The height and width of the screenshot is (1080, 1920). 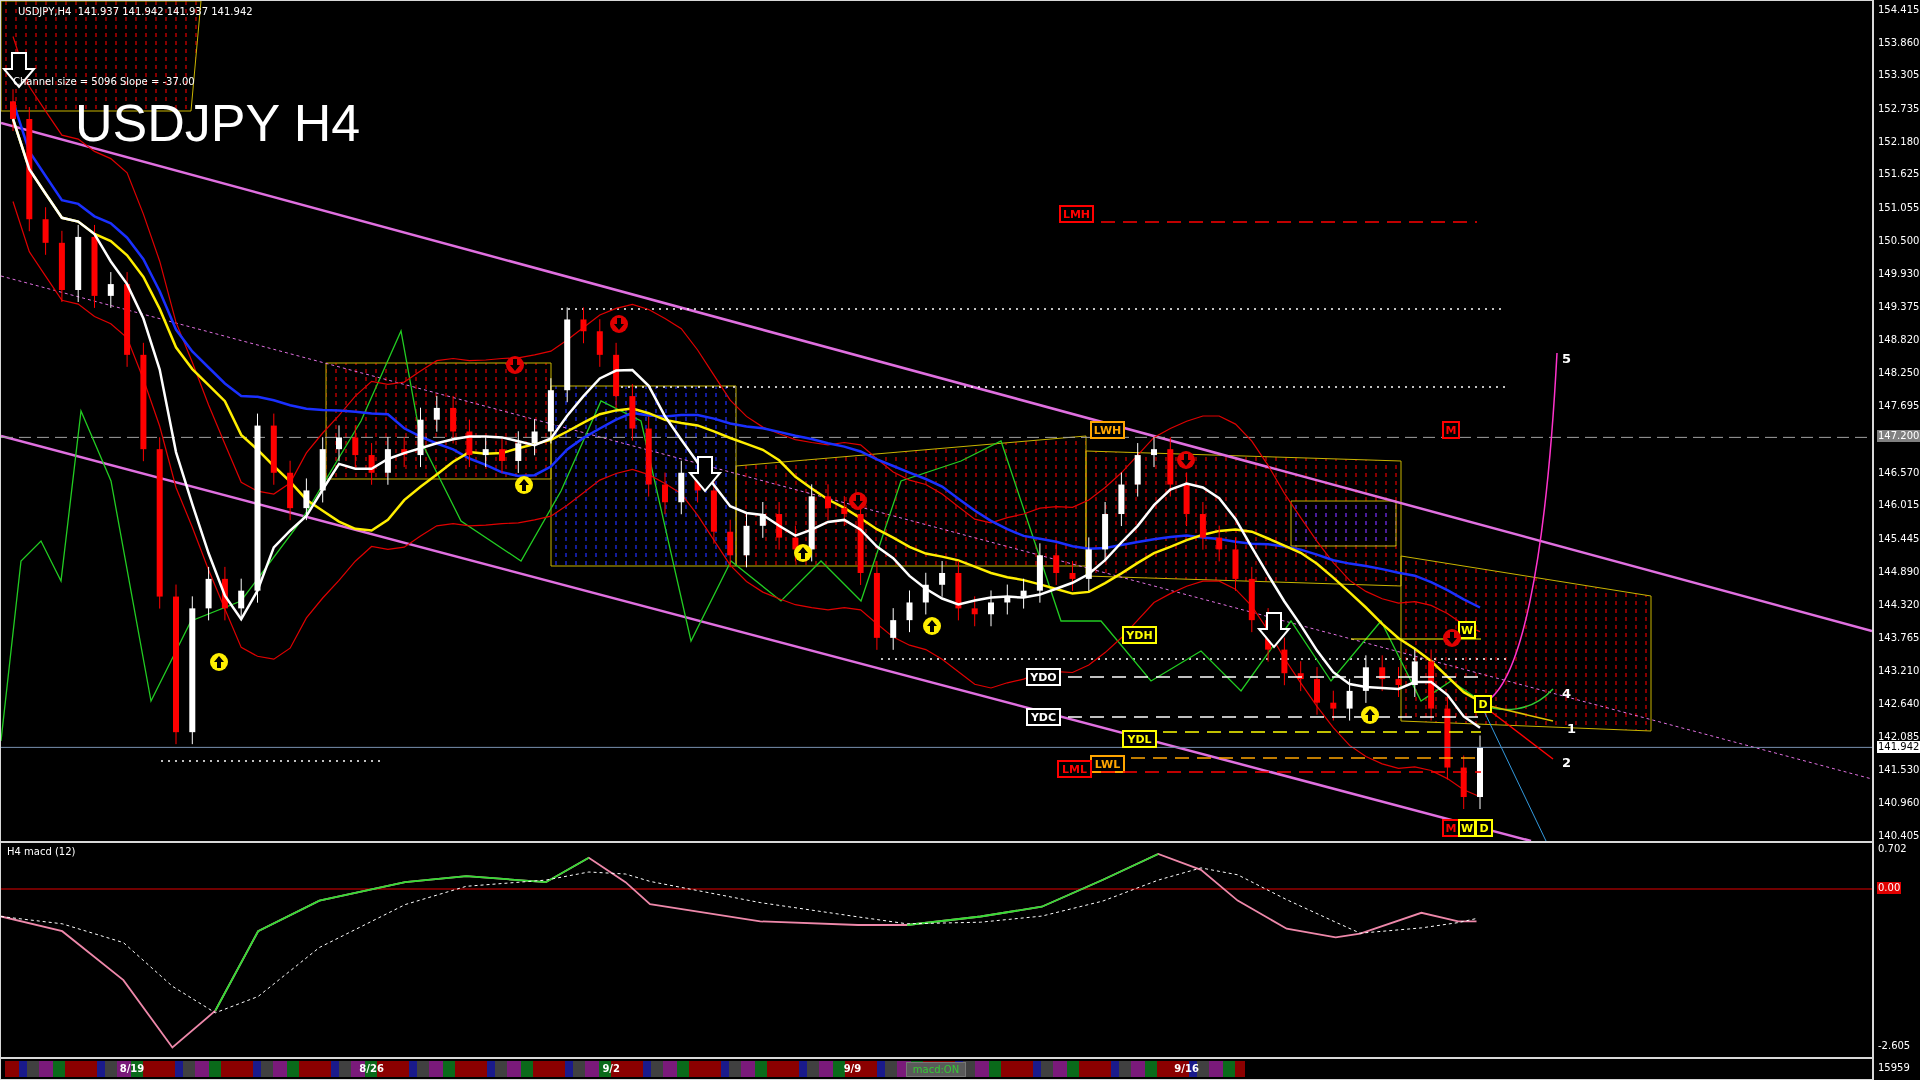 I want to click on chart-title: USDJPY H4, so click(x=218, y=123).